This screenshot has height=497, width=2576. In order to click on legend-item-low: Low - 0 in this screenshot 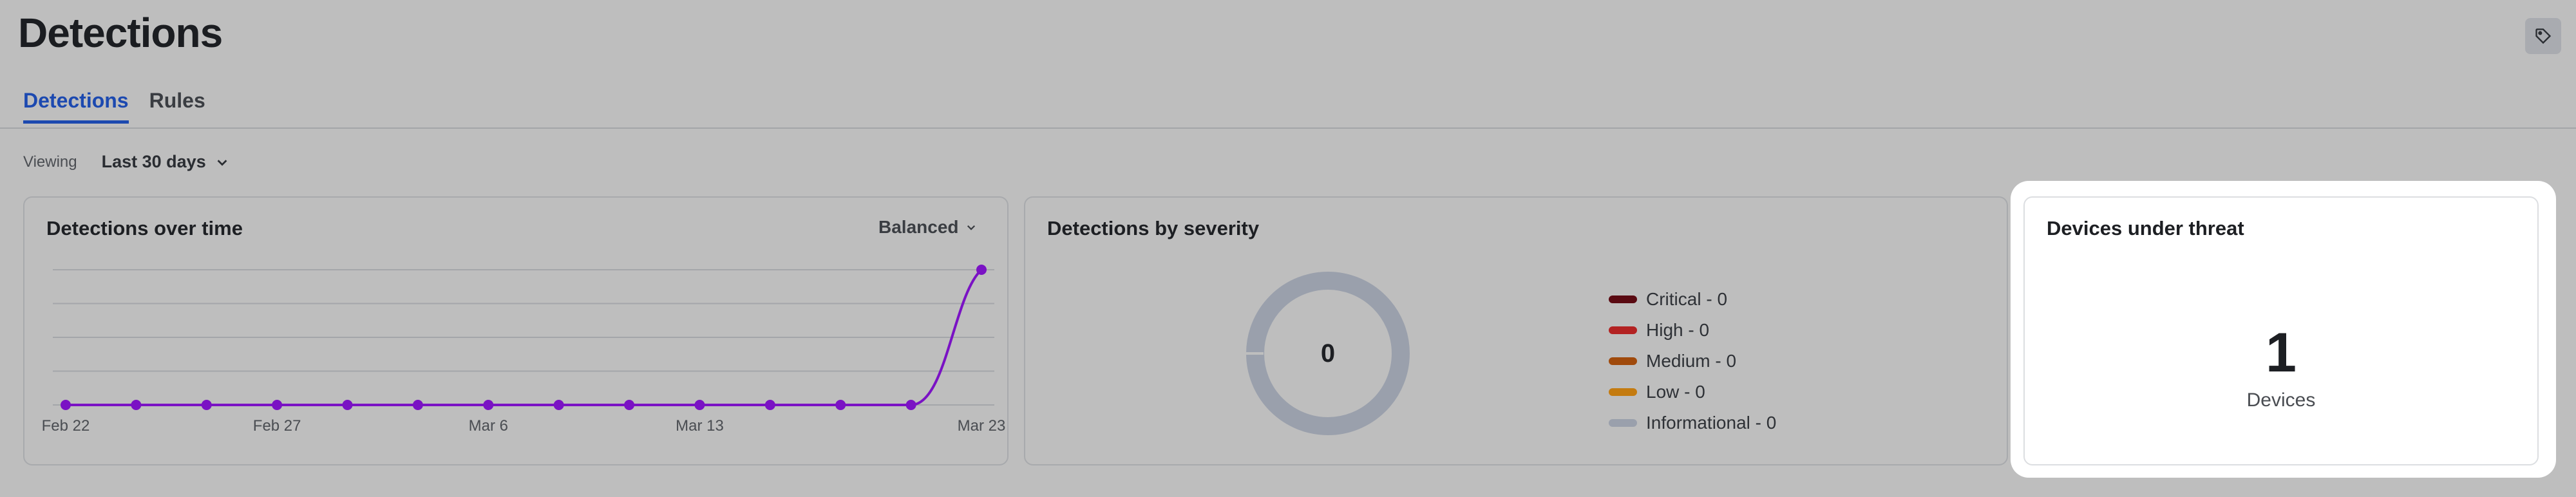, I will do `click(1692, 392)`.